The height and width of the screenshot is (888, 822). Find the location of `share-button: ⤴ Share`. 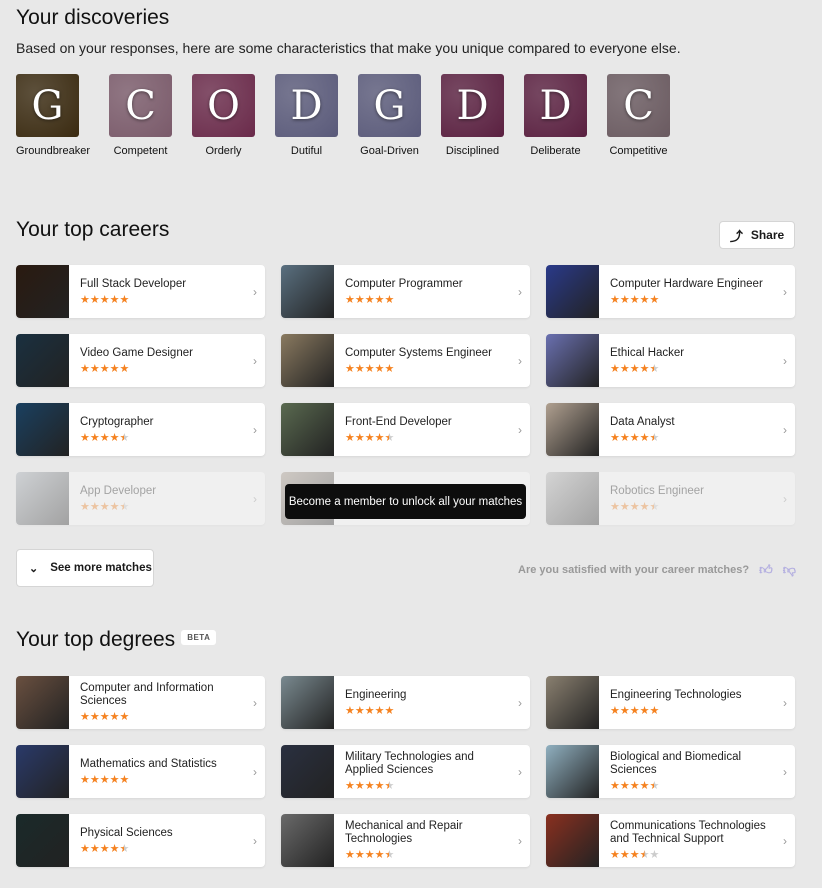

share-button: ⤴ Share is located at coordinates (757, 235).